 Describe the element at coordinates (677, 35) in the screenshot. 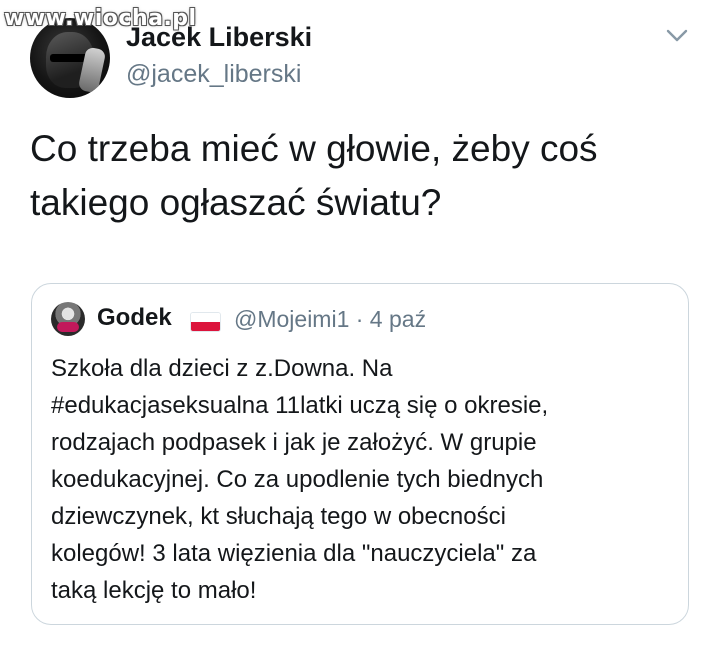

I see `chevron-down-icon` at that location.